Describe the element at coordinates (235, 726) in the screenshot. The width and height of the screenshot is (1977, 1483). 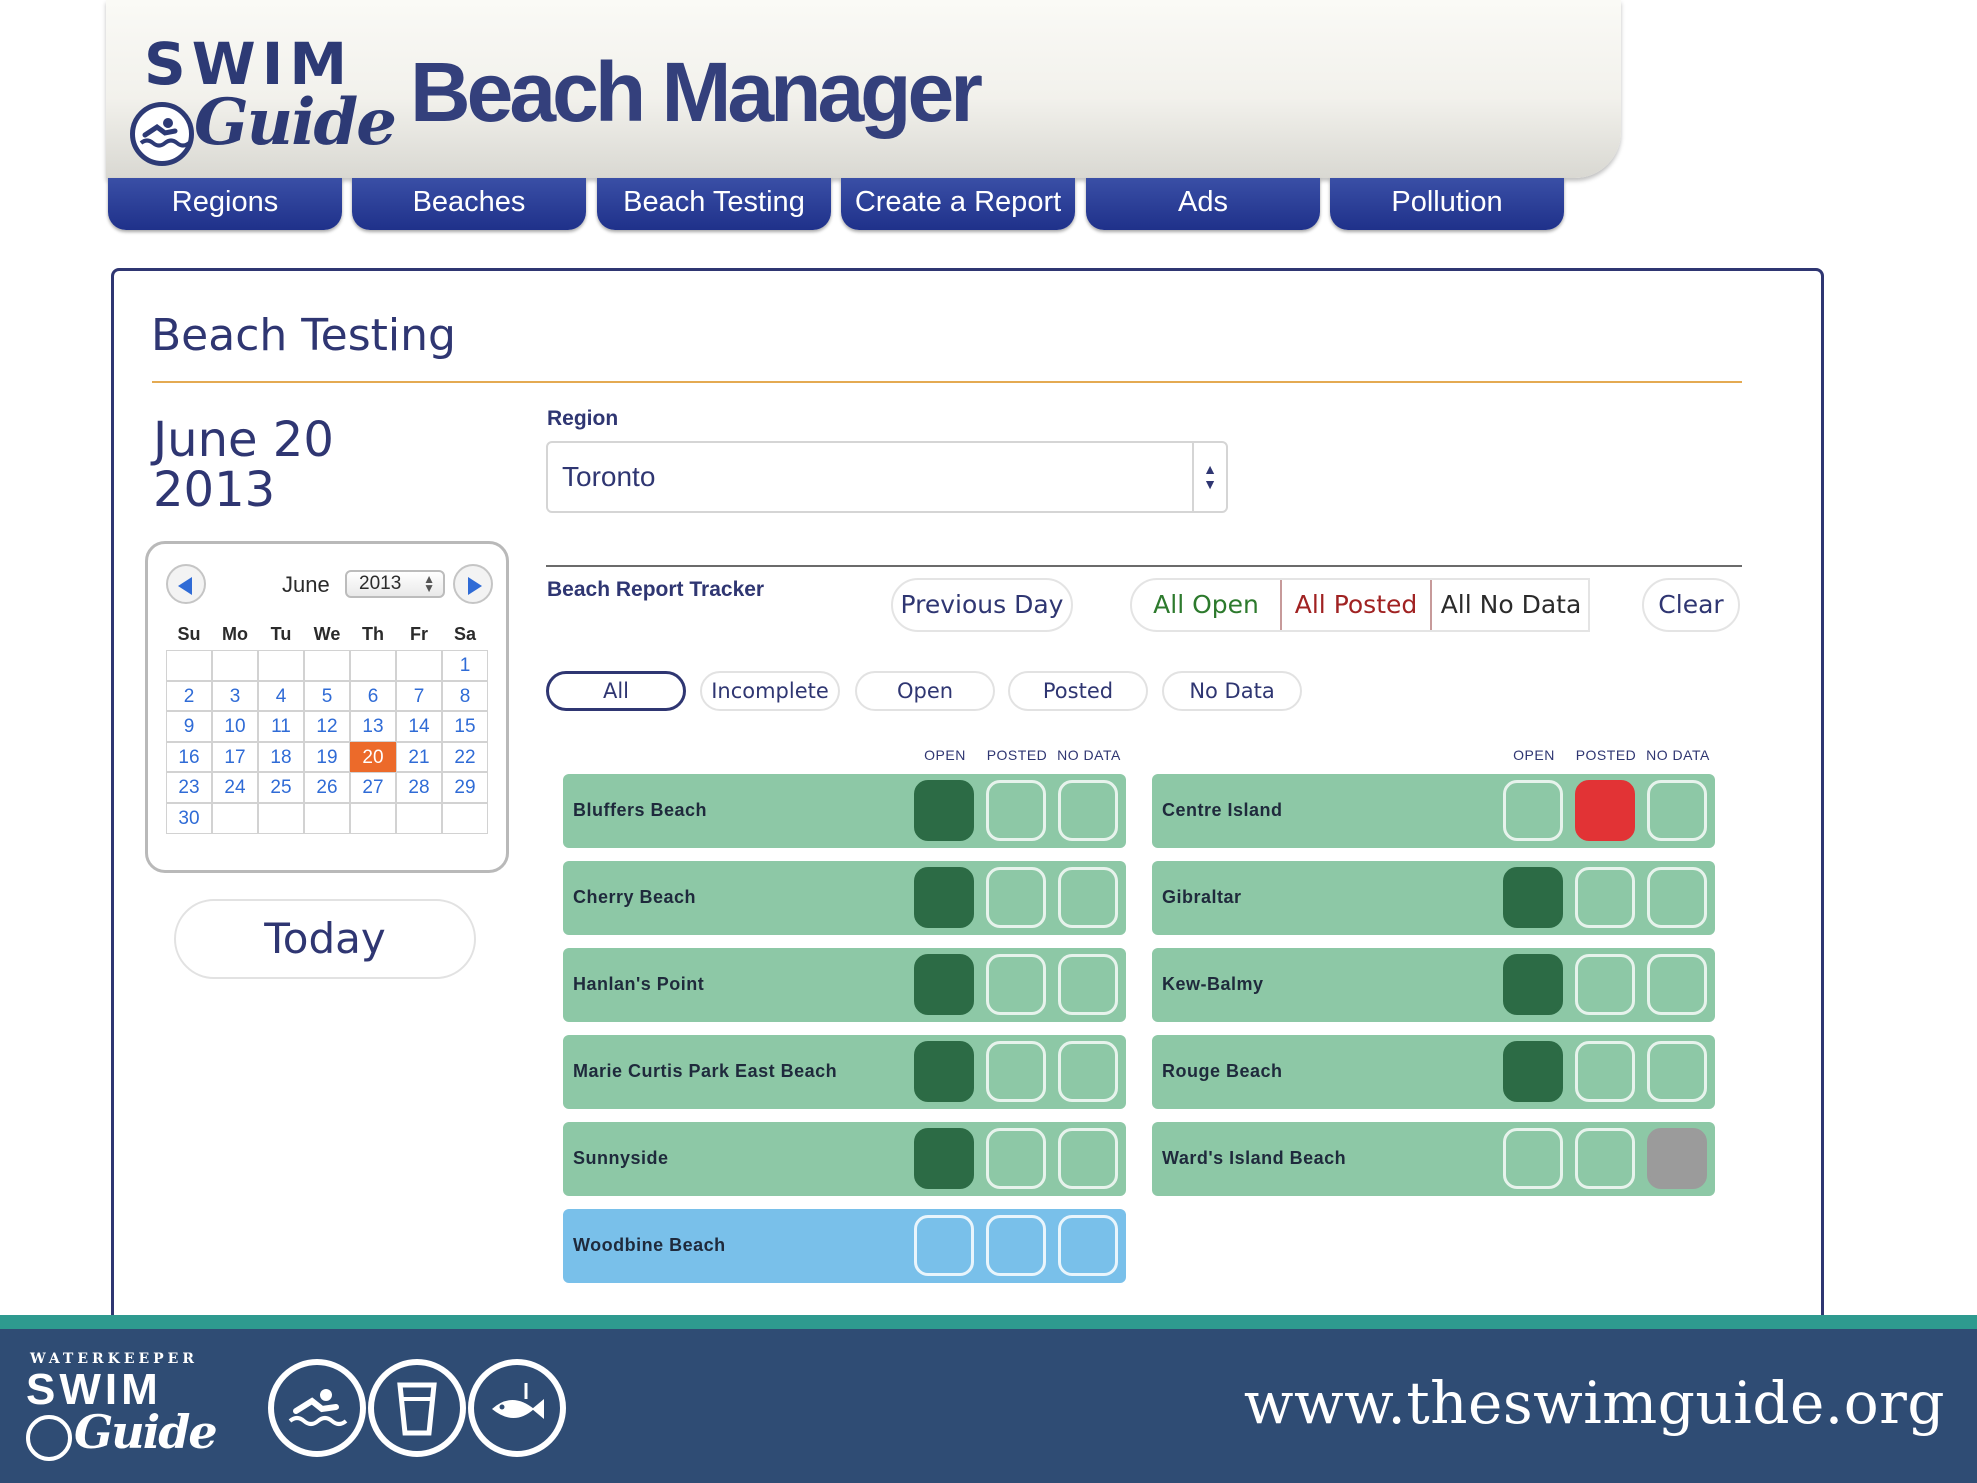
I see `calendar-day: 10` at that location.